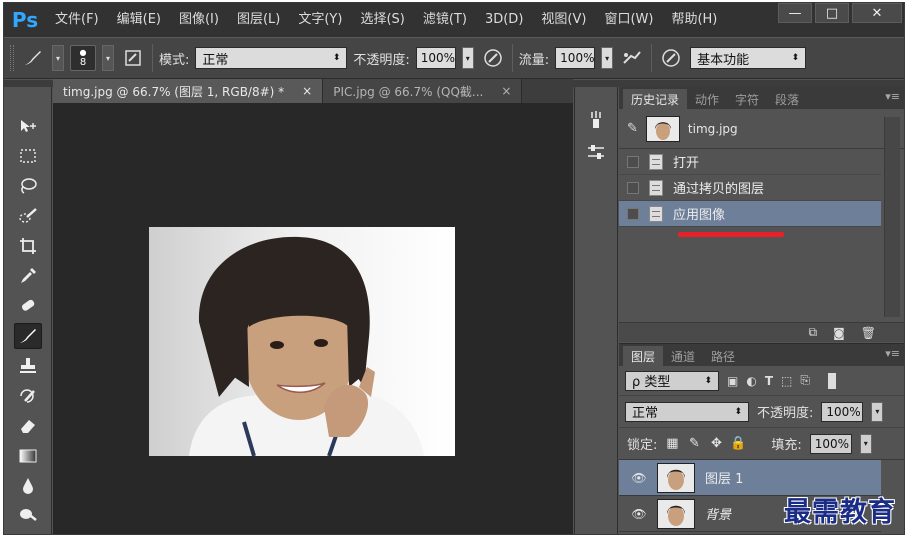  Describe the element at coordinates (77, 20) in the screenshot. I see `menu-file: 文件(F)` at that location.